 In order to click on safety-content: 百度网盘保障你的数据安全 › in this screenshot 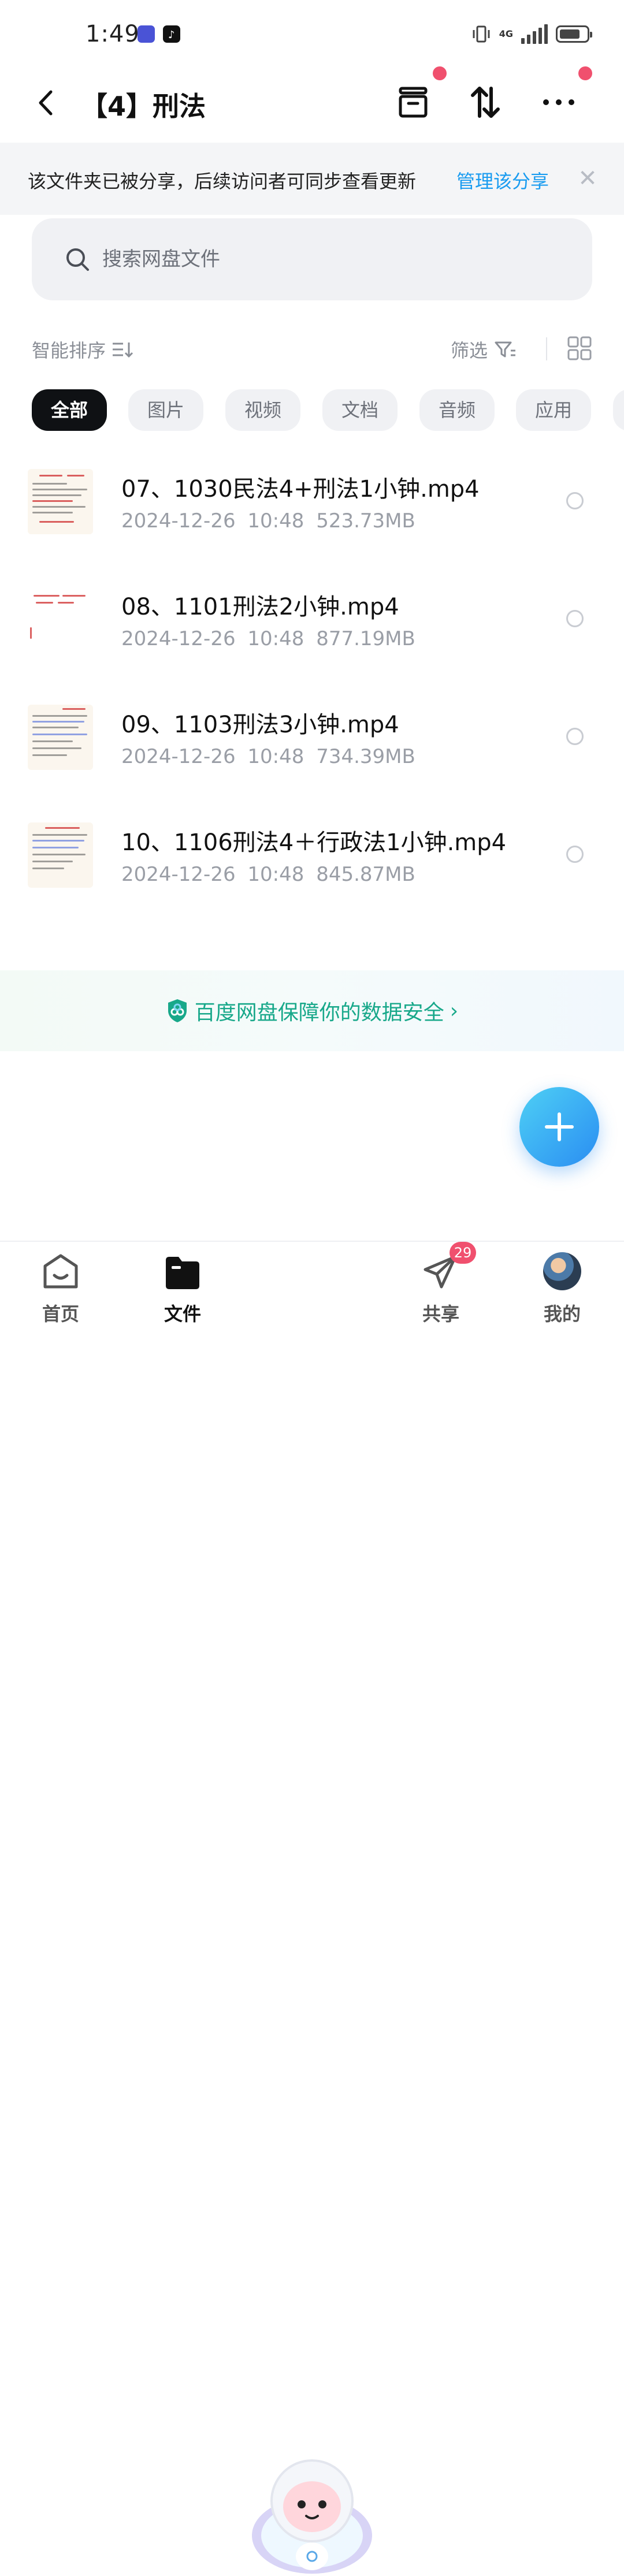, I will do `click(312, 1011)`.